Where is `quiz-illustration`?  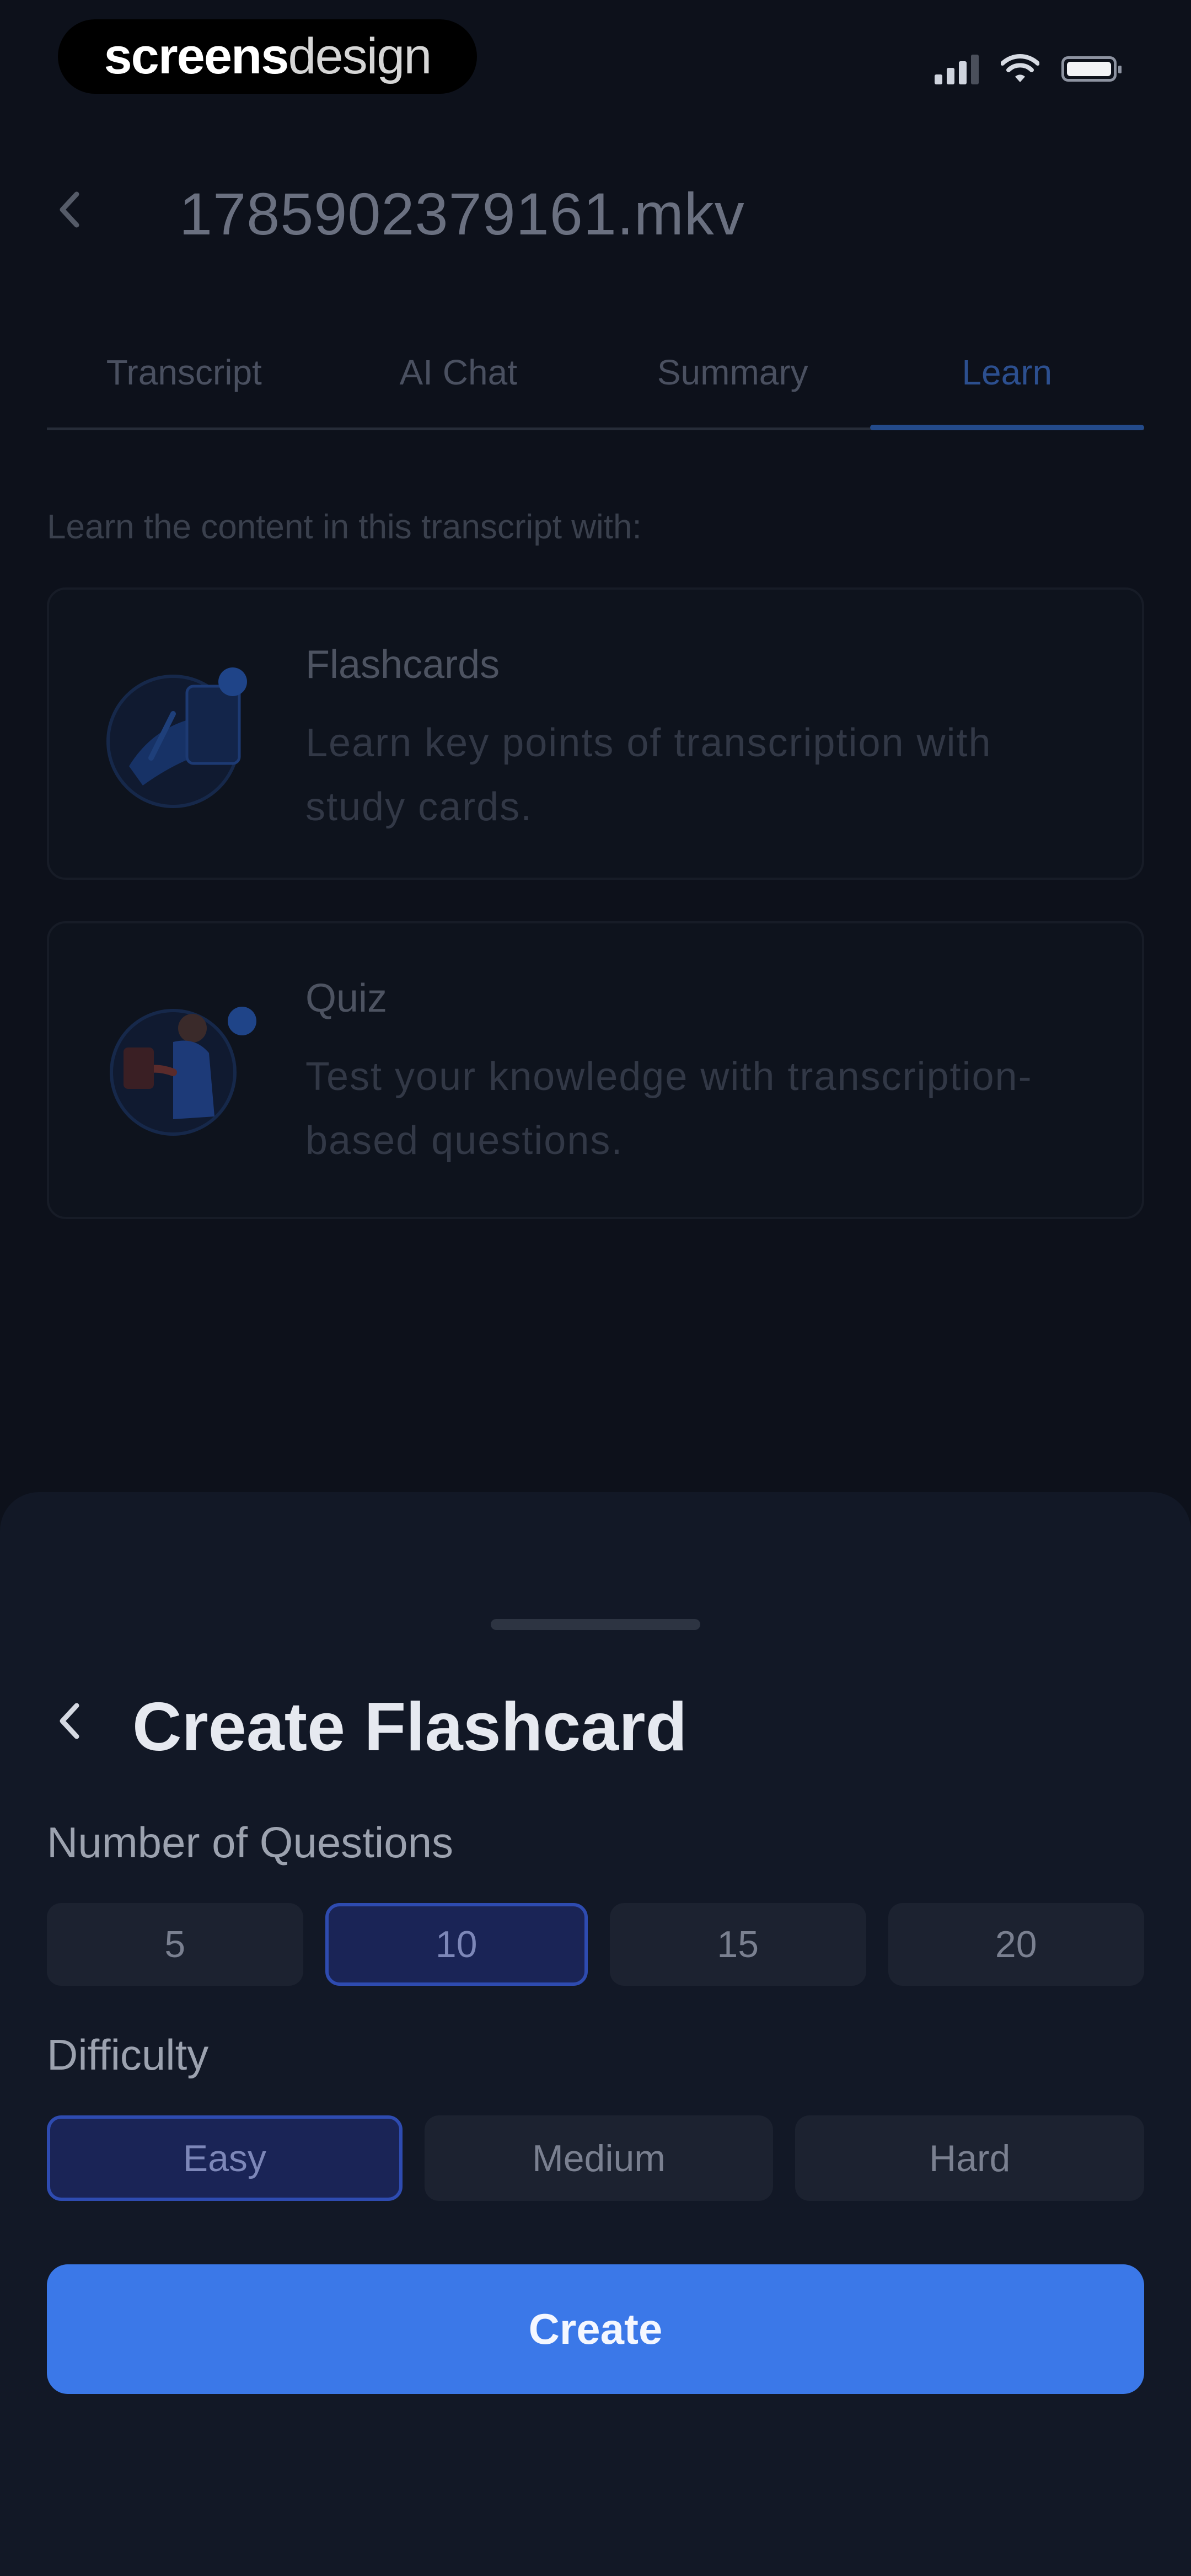
quiz-illustration is located at coordinates (183, 1071).